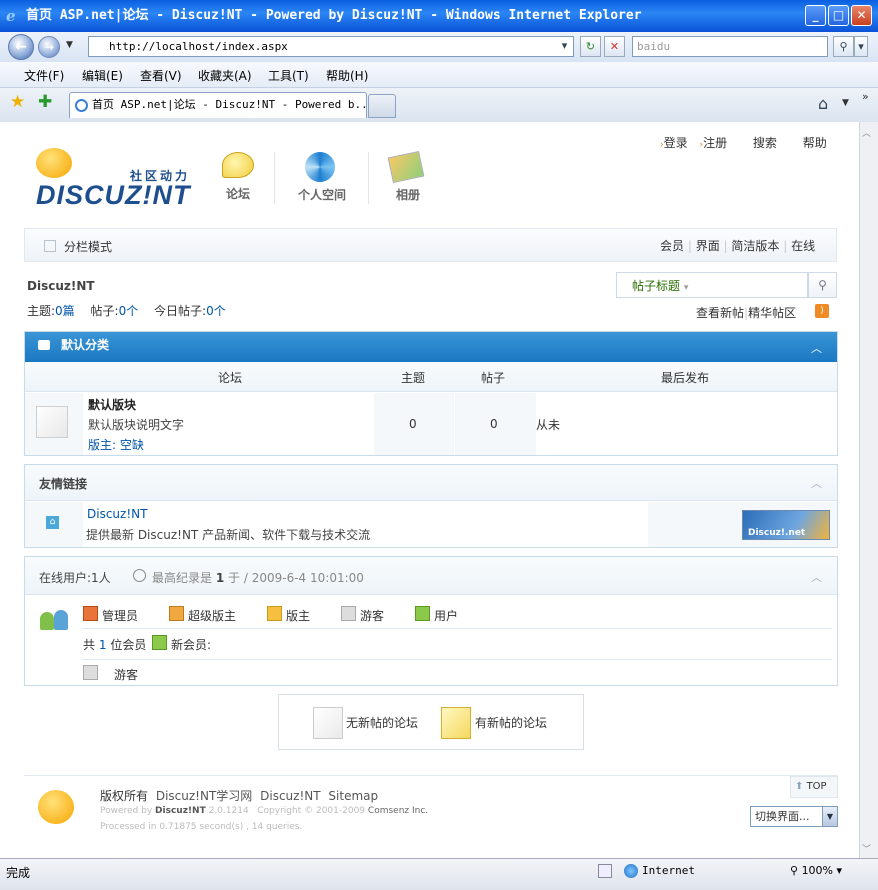  Describe the element at coordinates (159, 642) in the screenshot. I see `new-member-icon` at that location.